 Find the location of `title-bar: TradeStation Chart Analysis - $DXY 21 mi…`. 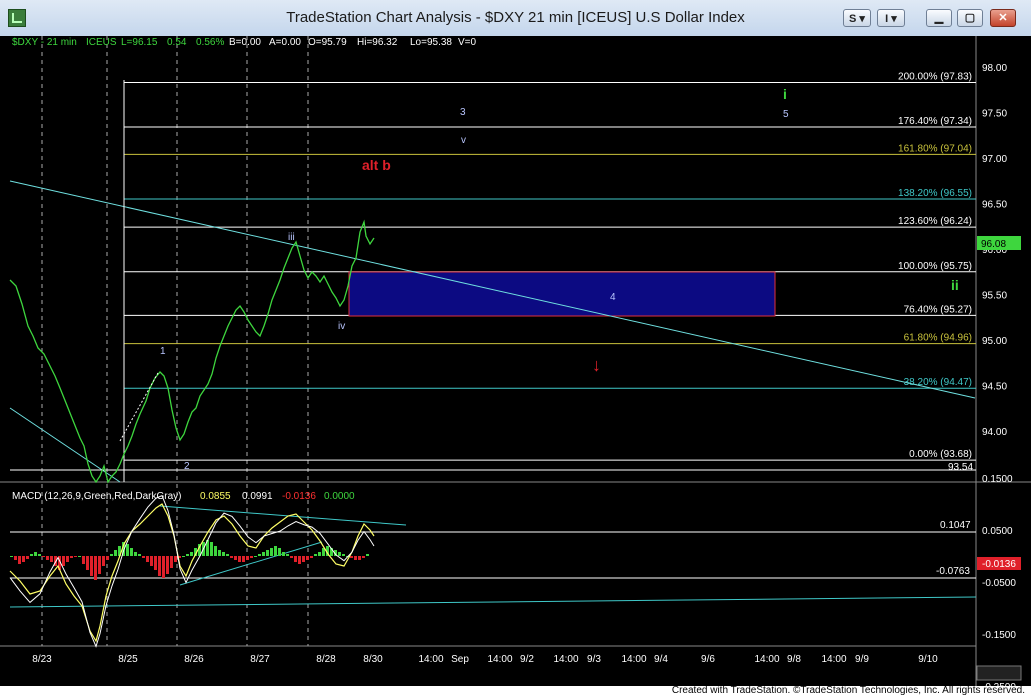

title-bar: TradeStation Chart Analysis - $DXY 21 mi… is located at coordinates (515, 18).